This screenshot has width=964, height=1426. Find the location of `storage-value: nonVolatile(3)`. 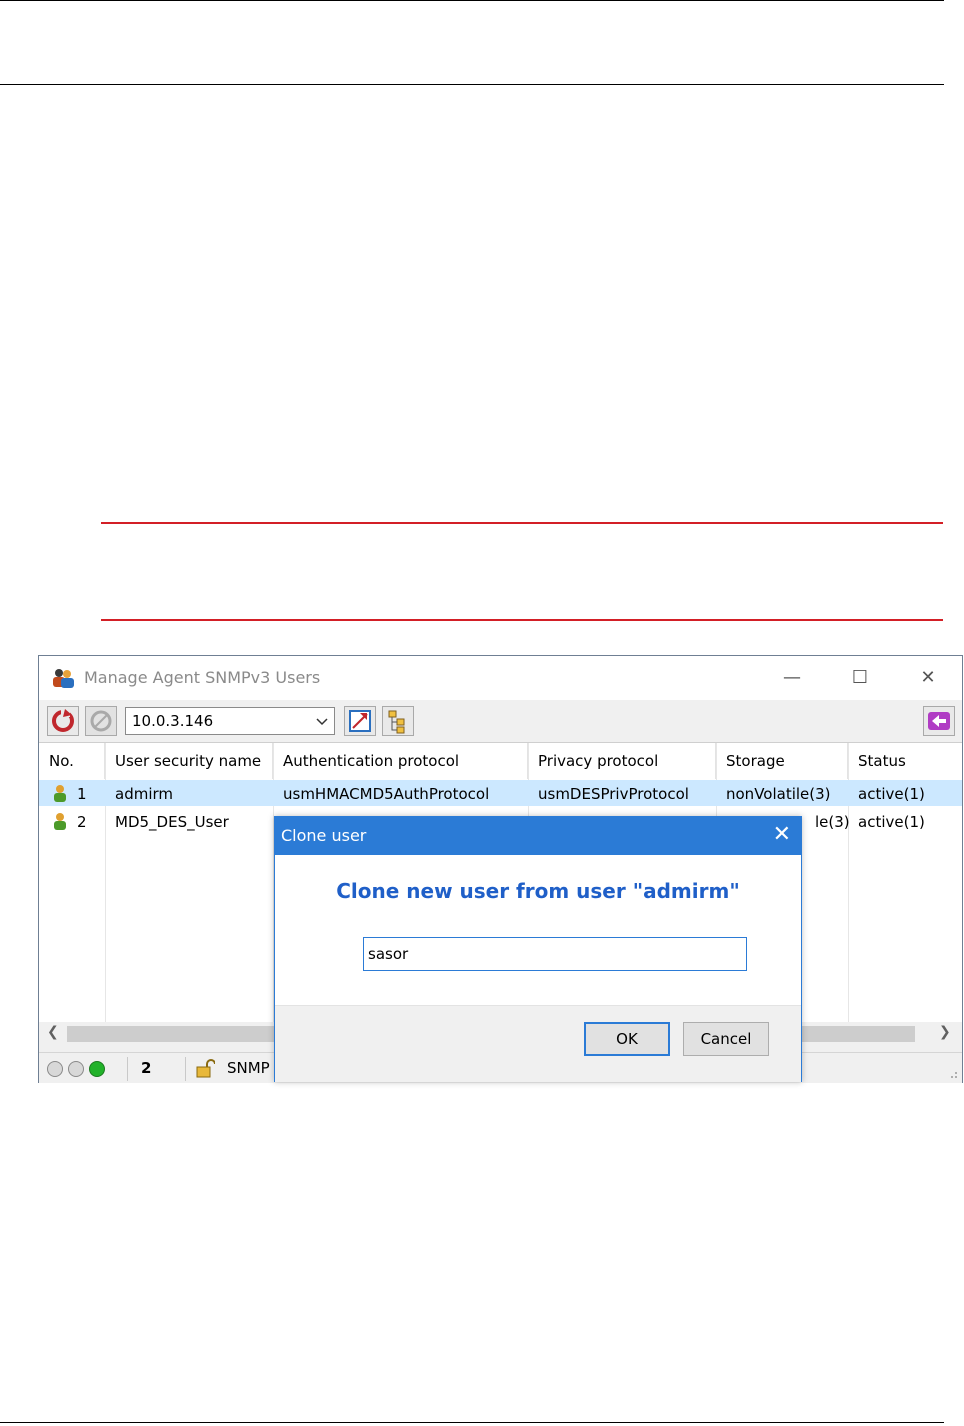

storage-value: nonVolatile(3) is located at coordinates (778, 794).